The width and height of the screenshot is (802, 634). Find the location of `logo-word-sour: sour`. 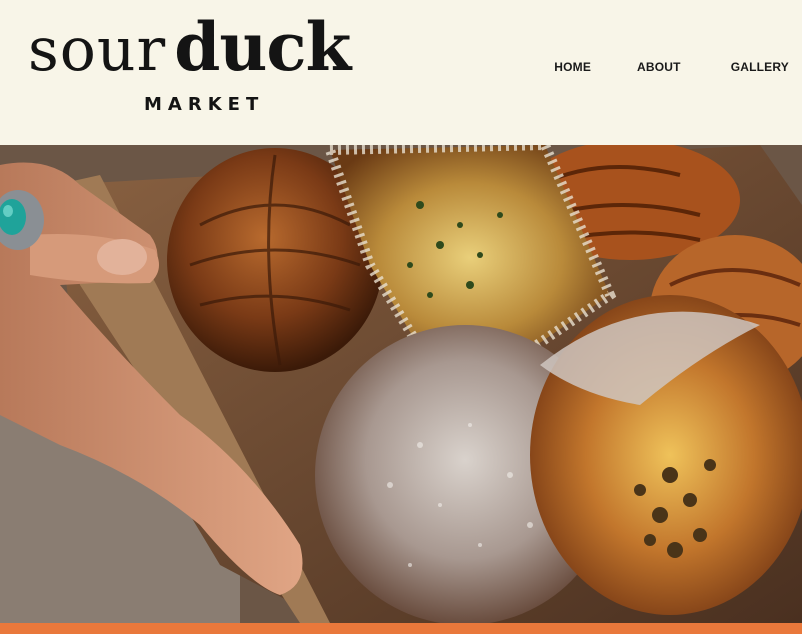

logo-word-sour: sour is located at coordinates (97, 50).